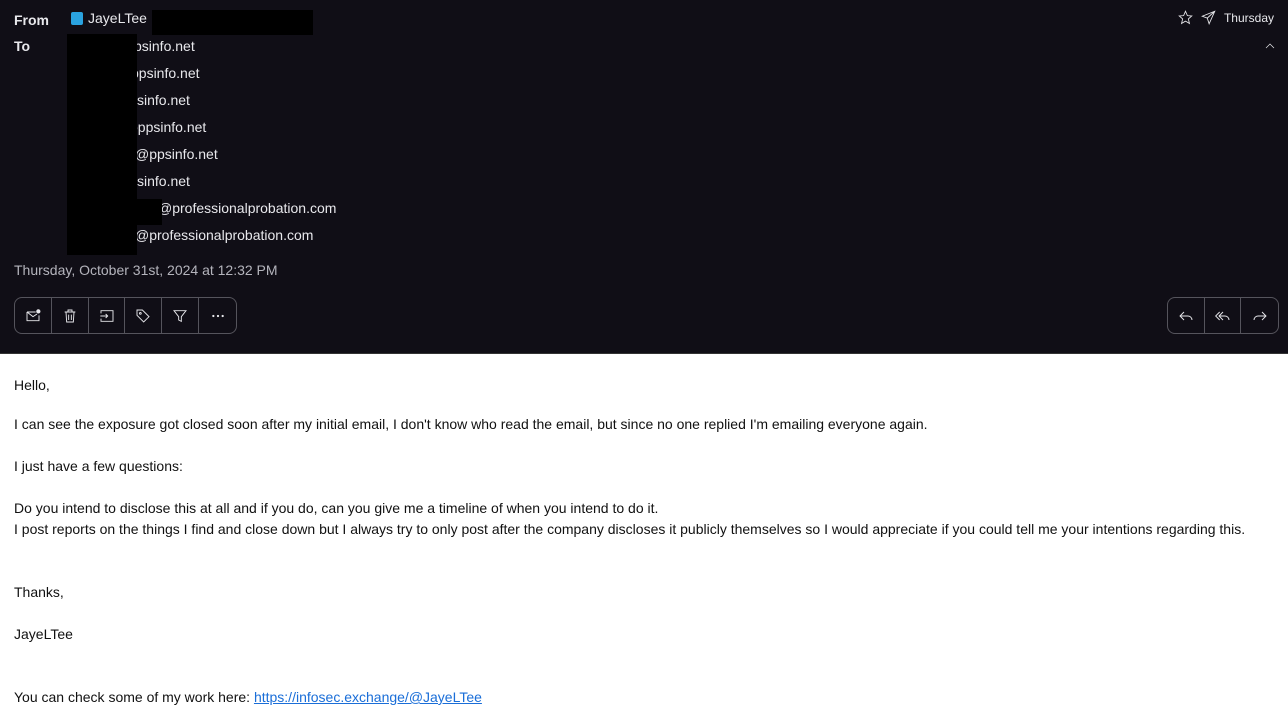 This screenshot has height=726, width=1288. I want to click on reply-all-icon, so click(1221, 315).